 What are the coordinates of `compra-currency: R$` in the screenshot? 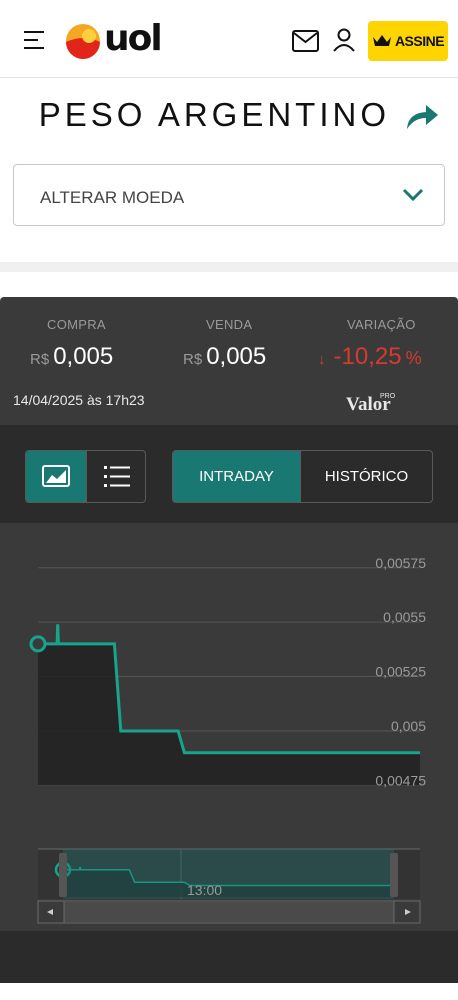 It's located at (40, 359).